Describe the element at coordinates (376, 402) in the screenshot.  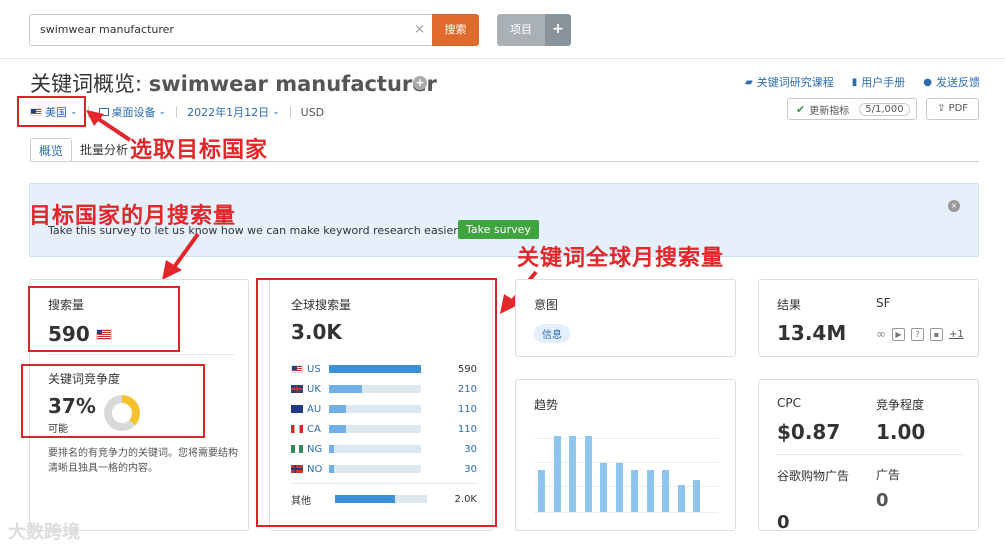
I see `global-highlight-box` at that location.